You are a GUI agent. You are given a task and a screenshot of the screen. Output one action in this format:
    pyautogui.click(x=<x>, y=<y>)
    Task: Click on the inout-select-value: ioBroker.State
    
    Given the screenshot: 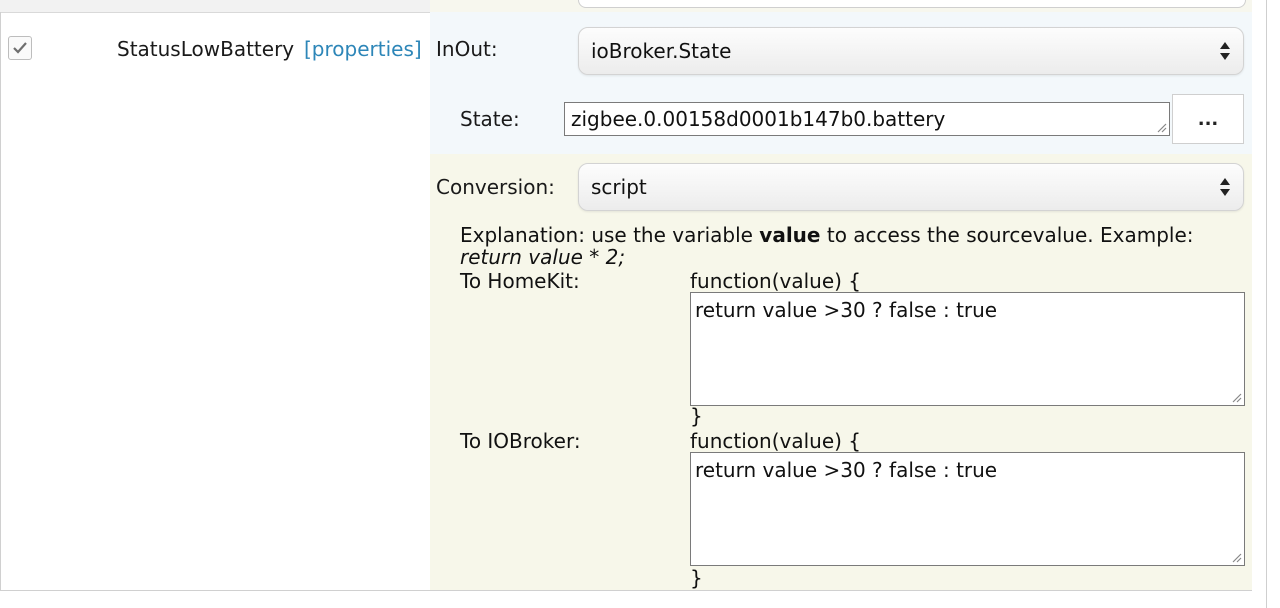 What is the action you would take?
    pyautogui.click(x=661, y=51)
    